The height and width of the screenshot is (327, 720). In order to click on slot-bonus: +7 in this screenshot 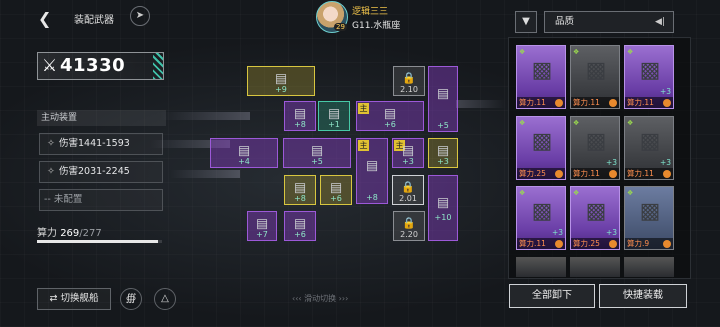, I will do `click(262, 234)`.